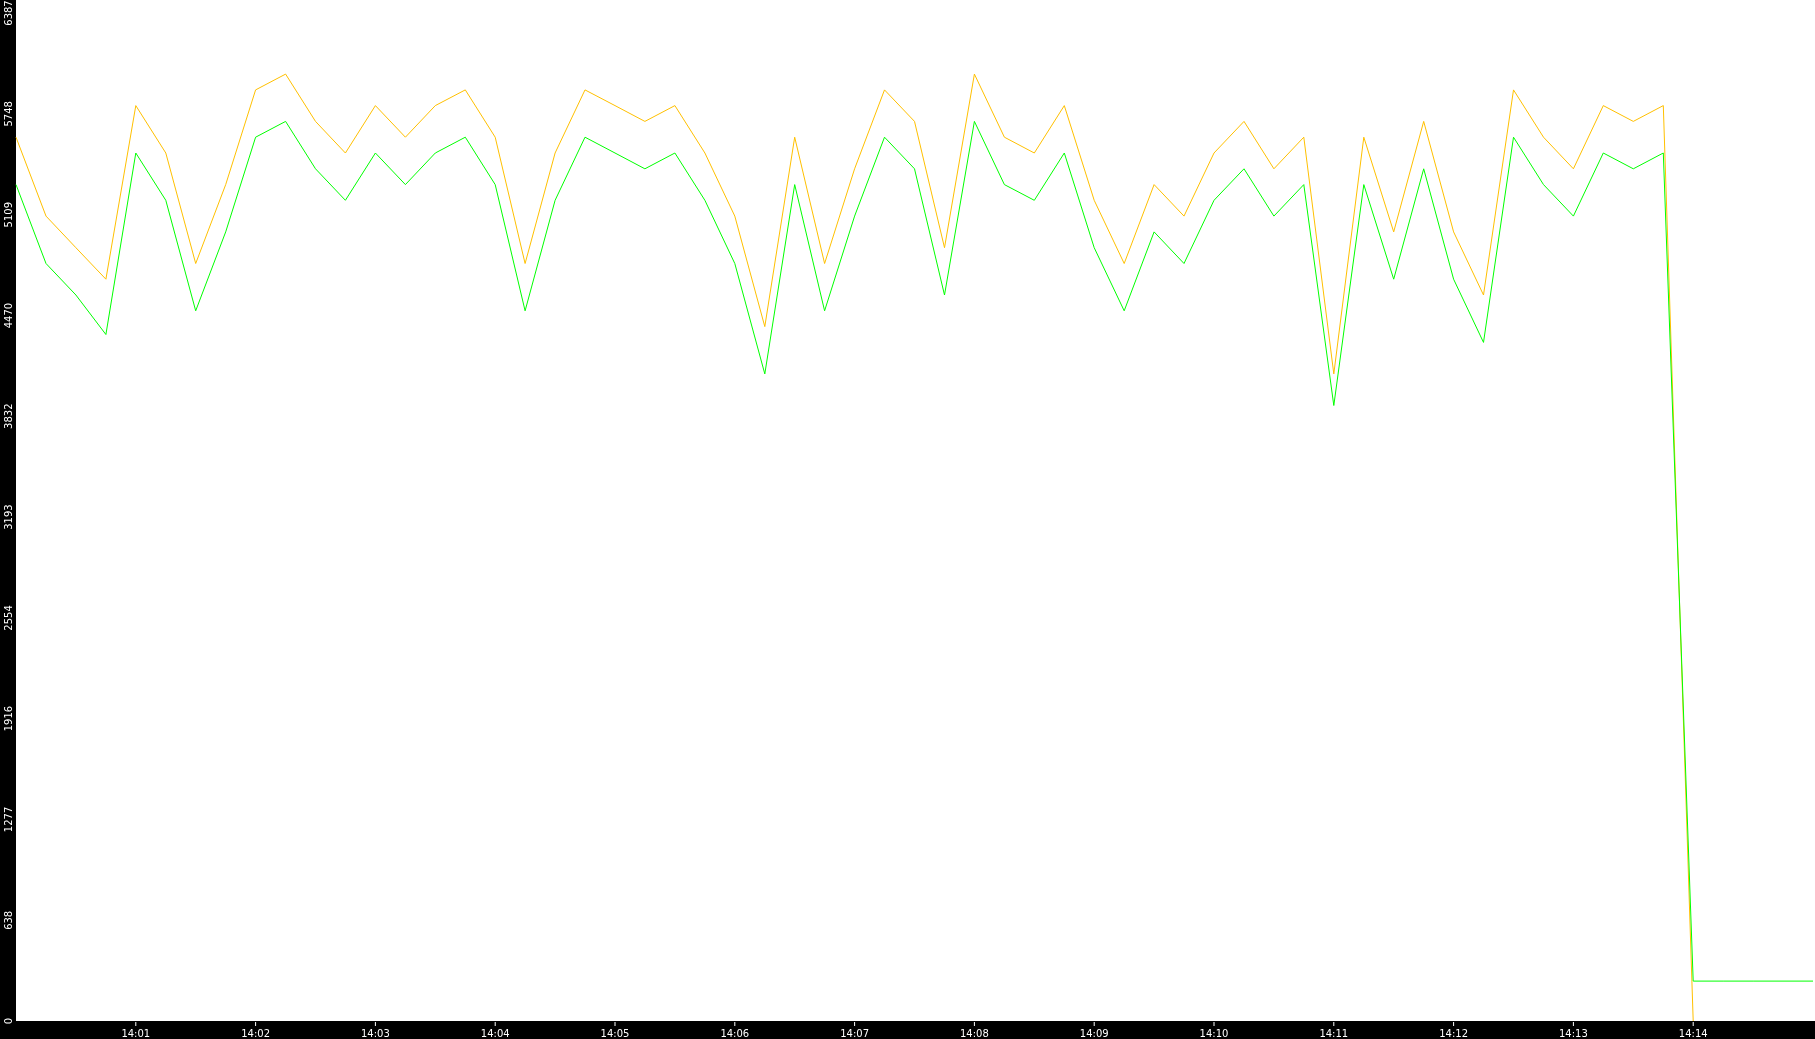 This screenshot has width=1815, height=1039. What do you see at coordinates (1334, 1033) in the screenshot?
I see `x-tick-label: 14:11` at bounding box center [1334, 1033].